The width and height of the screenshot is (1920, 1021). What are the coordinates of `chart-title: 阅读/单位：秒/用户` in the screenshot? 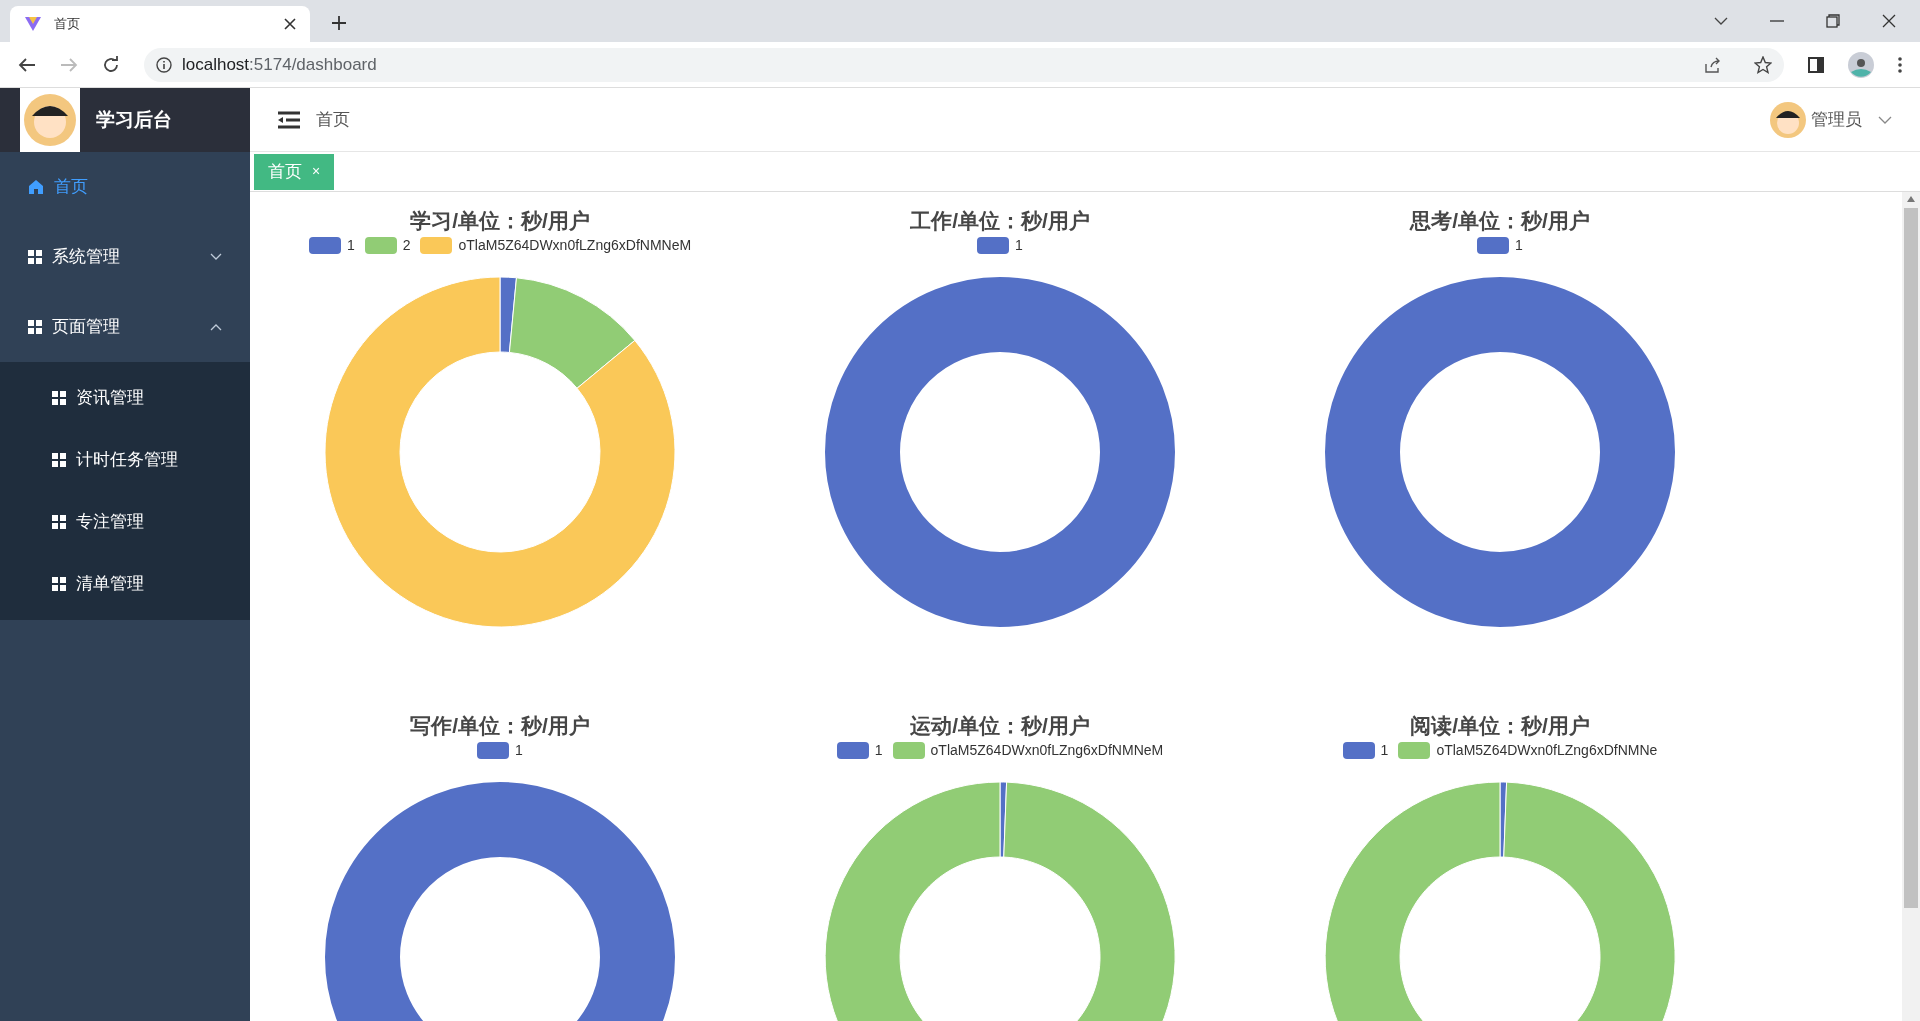 It's located at (1500, 726).